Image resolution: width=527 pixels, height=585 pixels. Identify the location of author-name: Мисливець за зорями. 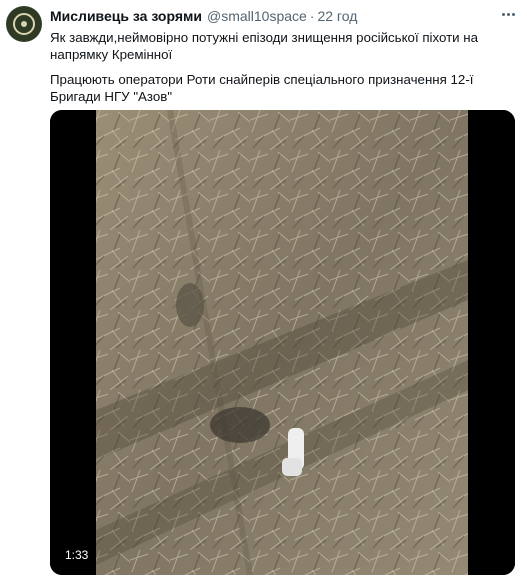
(126, 16).